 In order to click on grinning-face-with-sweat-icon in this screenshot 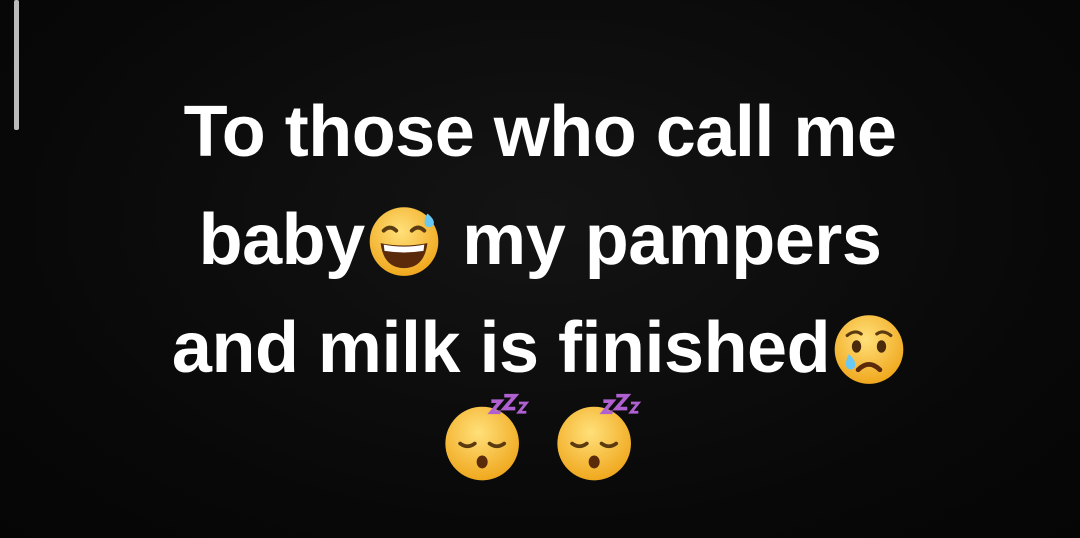, I will do `click(404, 240)`.